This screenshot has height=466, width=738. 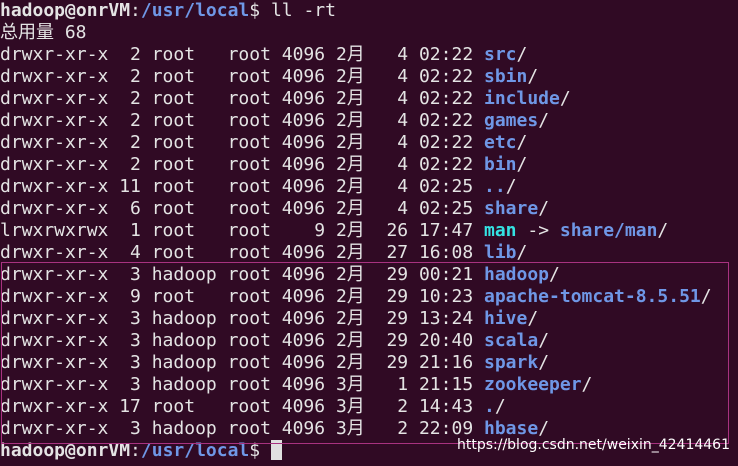 What do you see at coordinates (242, 186) in the screenshot?
I see `row-meta: drwxr-xr-x 11 root root 4096 2月 4 02:25` at bounding box center [242, 186].